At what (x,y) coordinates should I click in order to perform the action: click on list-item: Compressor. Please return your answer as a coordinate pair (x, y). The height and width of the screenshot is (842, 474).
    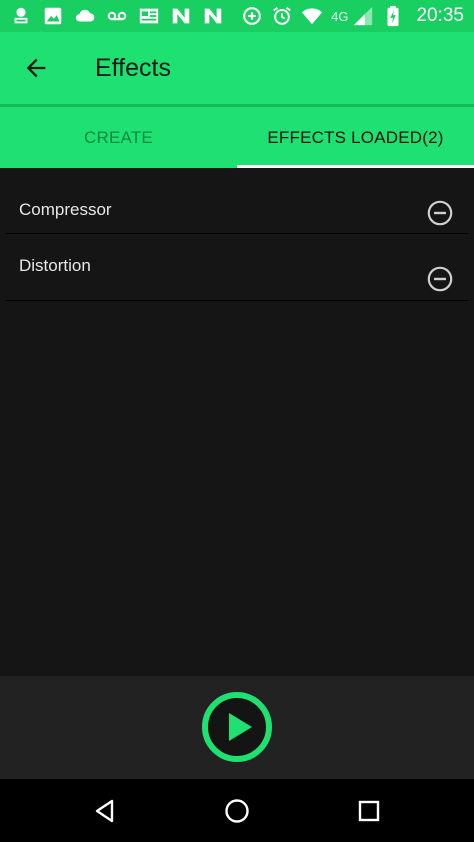
    Looking at the image, I should click on (237, 201).